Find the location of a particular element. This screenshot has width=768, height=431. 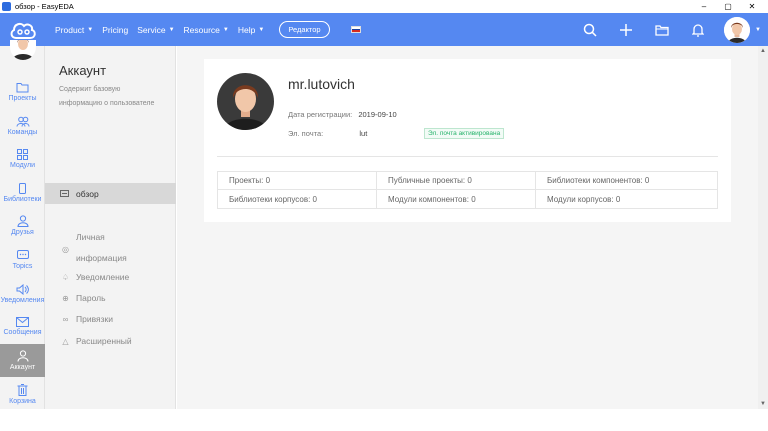

overview-icon is located at coordinates (65, 194).